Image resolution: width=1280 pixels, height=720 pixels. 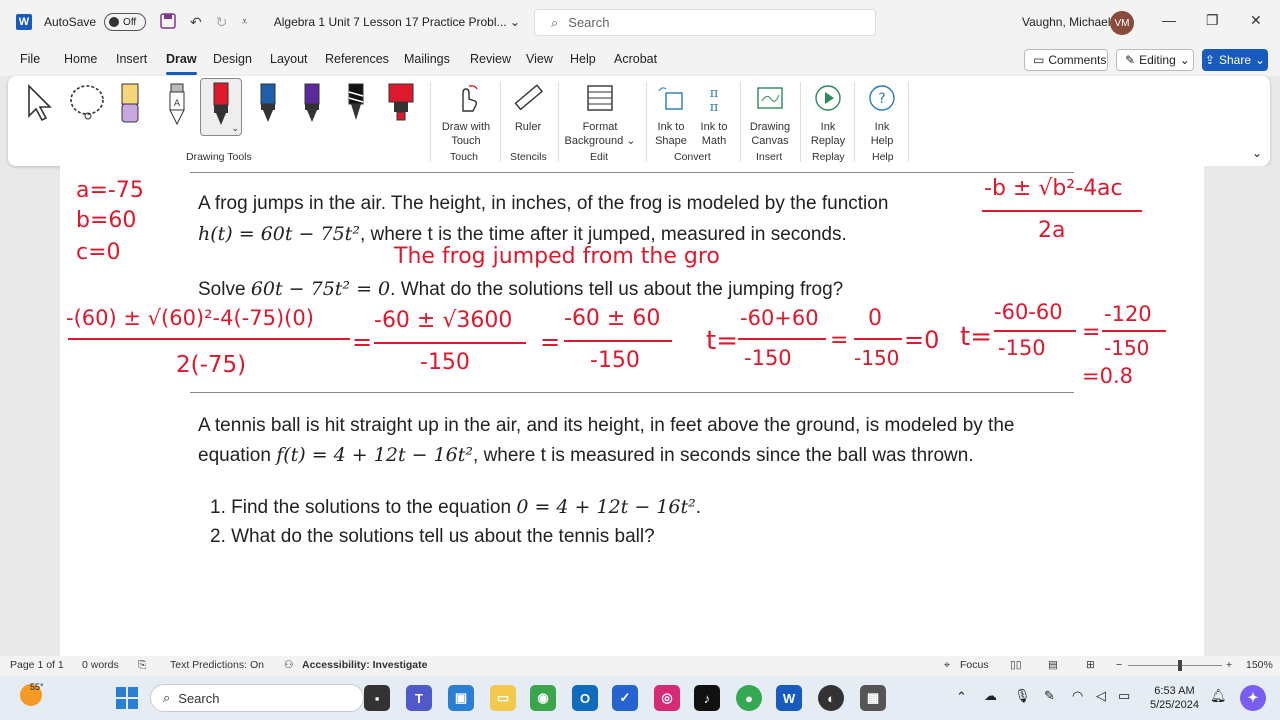 I want to click on focus-mode: Focus, so click(x=974, y=665).